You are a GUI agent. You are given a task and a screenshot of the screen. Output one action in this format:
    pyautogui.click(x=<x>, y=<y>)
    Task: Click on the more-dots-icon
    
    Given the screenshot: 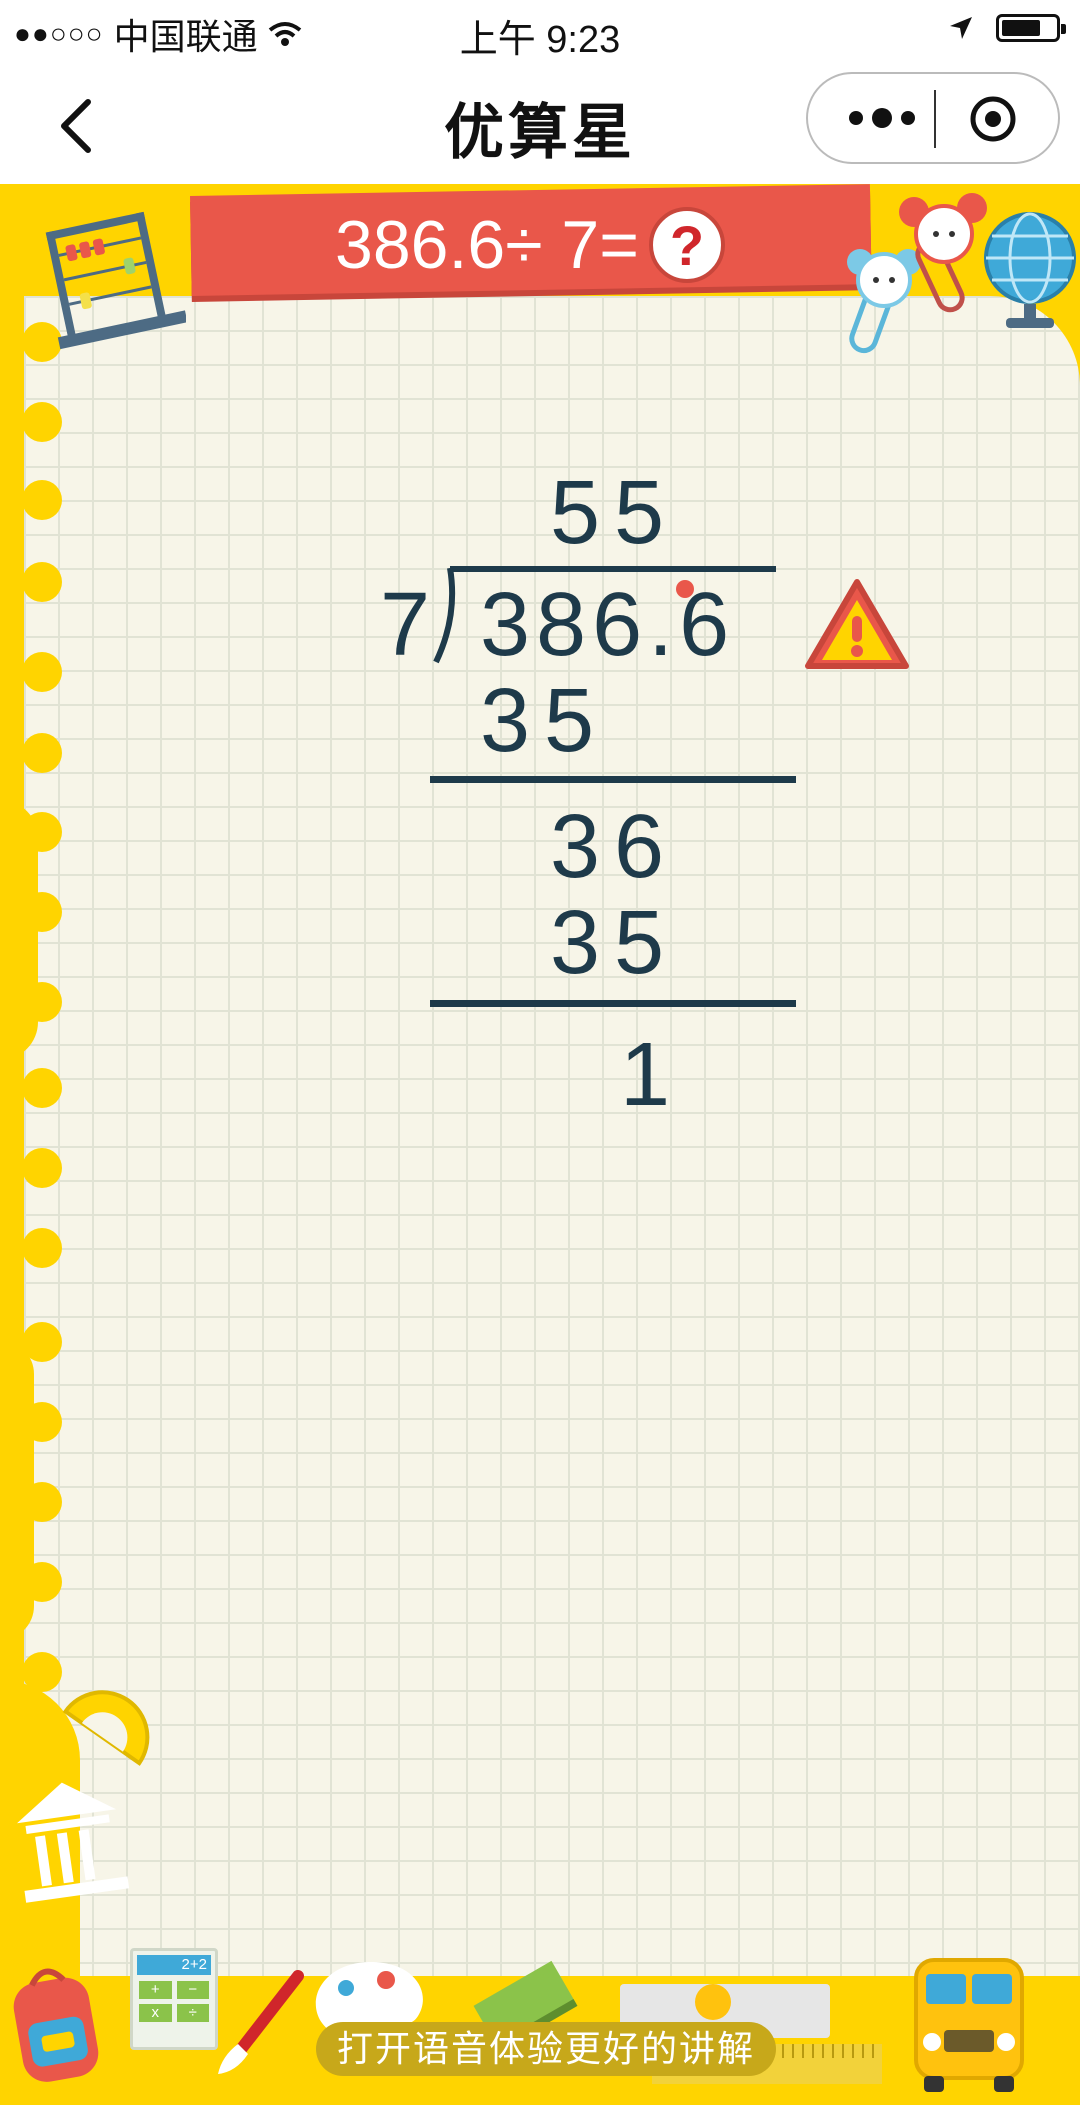 What is the action you would take?
    pyautogui.click(x=882, y=118)
    